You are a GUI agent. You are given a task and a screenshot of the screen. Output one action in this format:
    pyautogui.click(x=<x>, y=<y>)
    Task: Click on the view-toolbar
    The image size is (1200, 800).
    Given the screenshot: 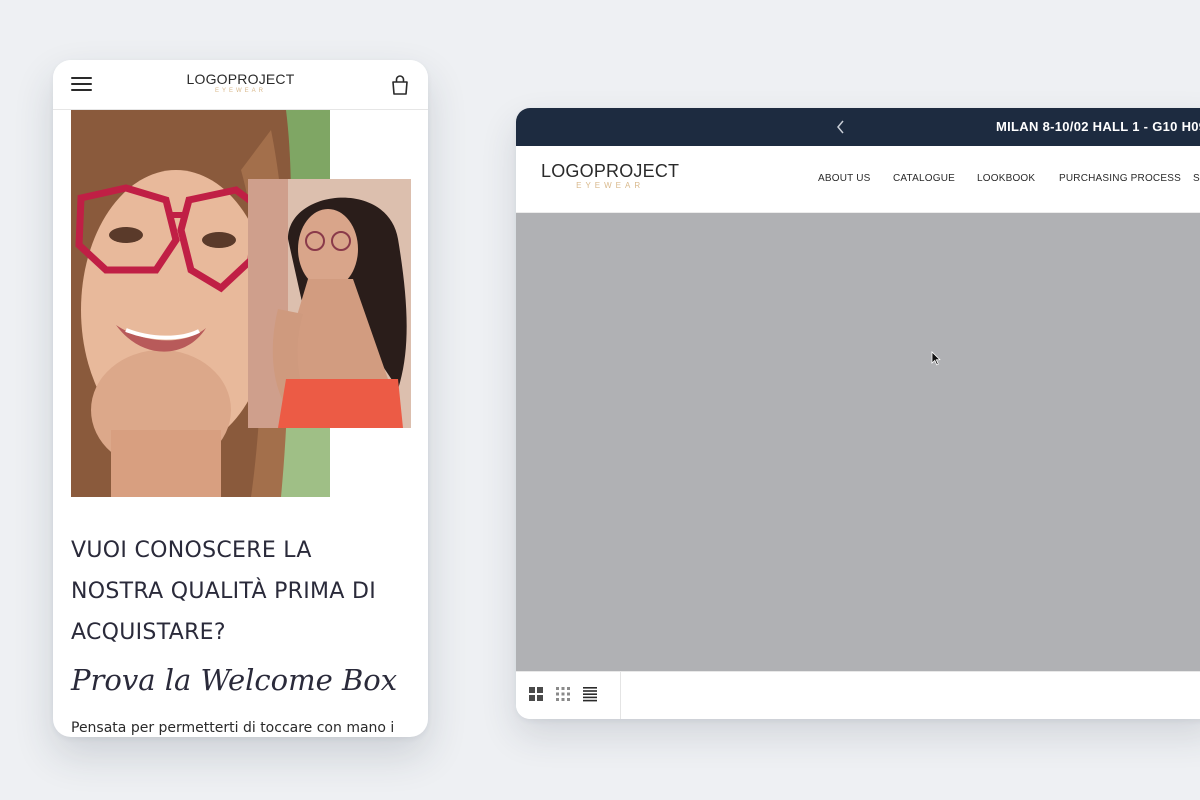 What is the action you would take?
    pyautogui.click(x=858, y=695)
    